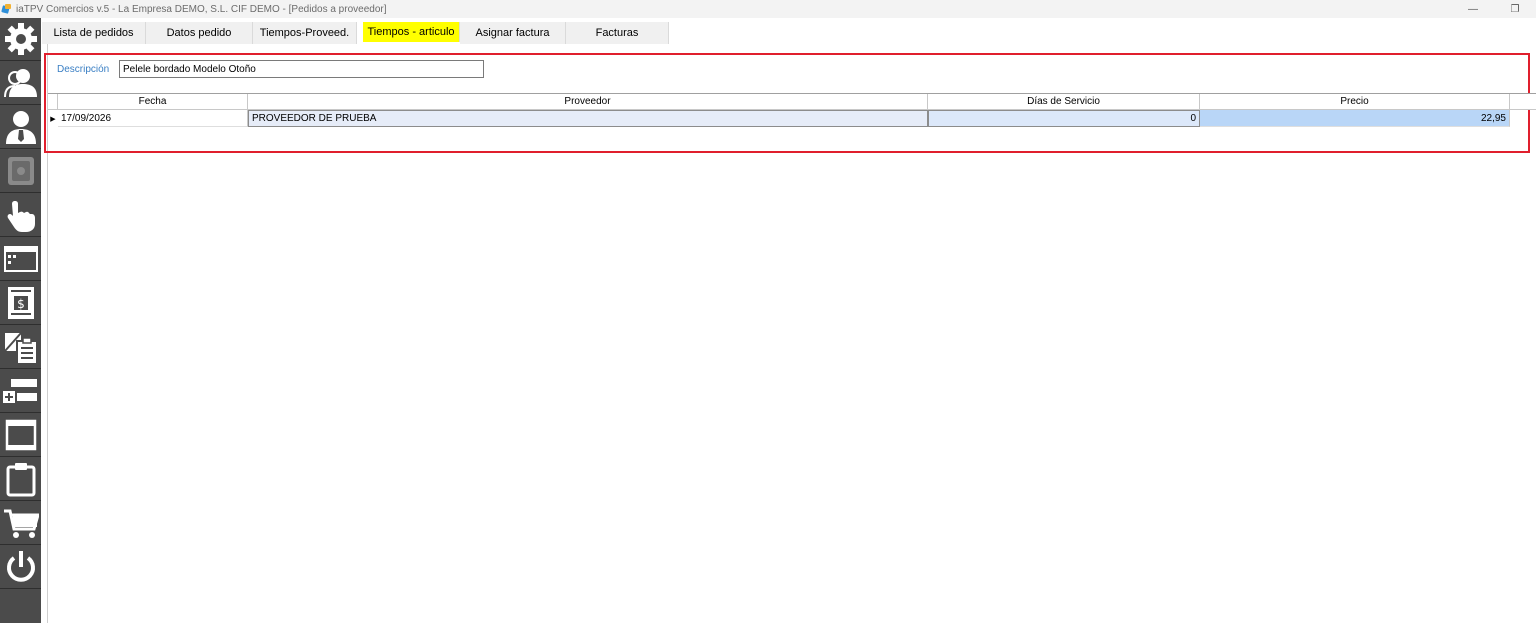 The image size is (1536, 623). I want to click on current-row-arrow-icon: ▶, so click(53, 119).